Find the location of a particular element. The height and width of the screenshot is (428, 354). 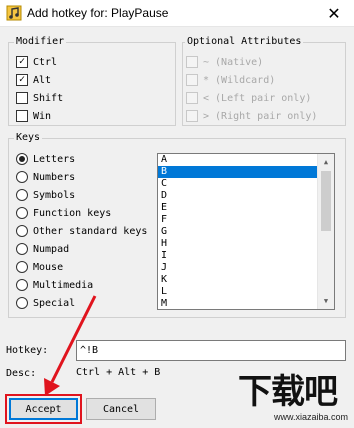

modifier-alt-checkbox: ✓ Alt is located at coordinates (33, 80).